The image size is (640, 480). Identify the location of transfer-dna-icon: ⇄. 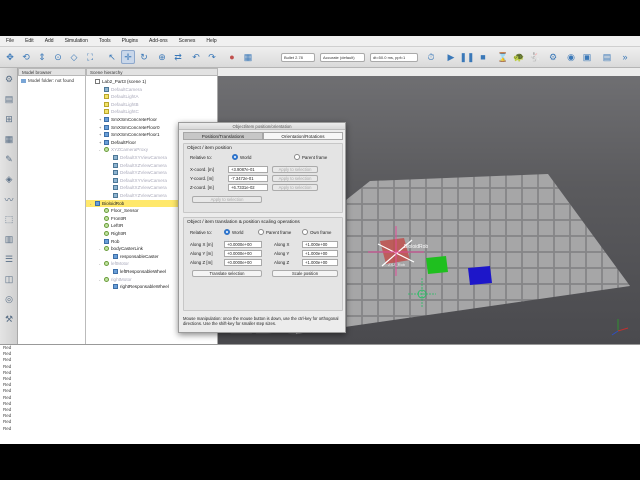
(178, 57).